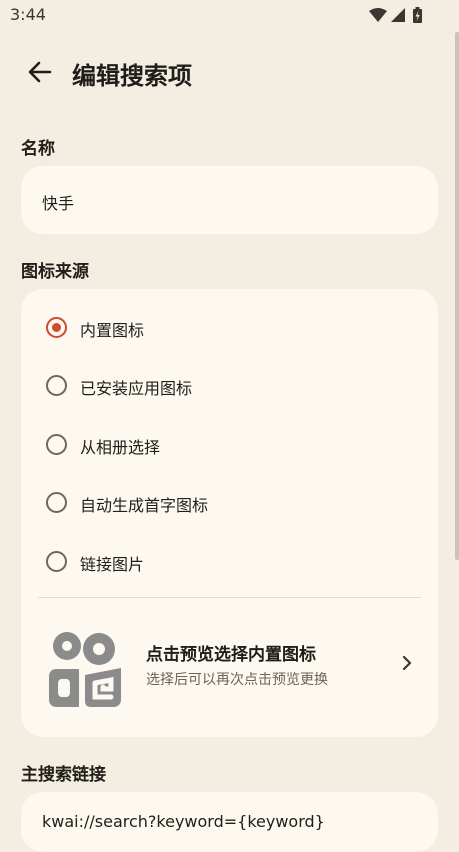 The width and height of the screenshot is (459, 852). What do you see at coordinates (28, 14) in the screenshot?
I see `status-time: 3:44` at bounding box center [28, 14].